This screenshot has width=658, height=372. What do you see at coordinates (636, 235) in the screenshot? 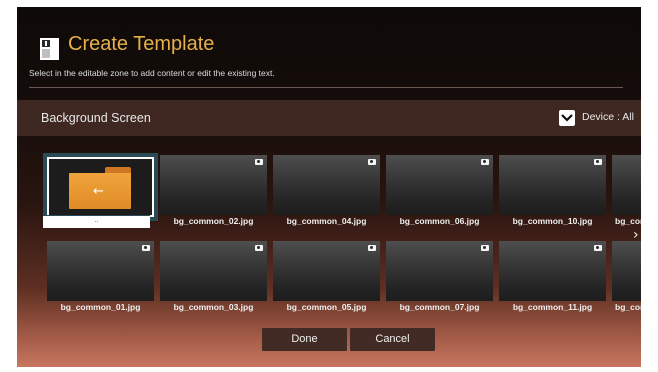
I see `chevron-right-icon: ›` at bounding box center [636, 235].